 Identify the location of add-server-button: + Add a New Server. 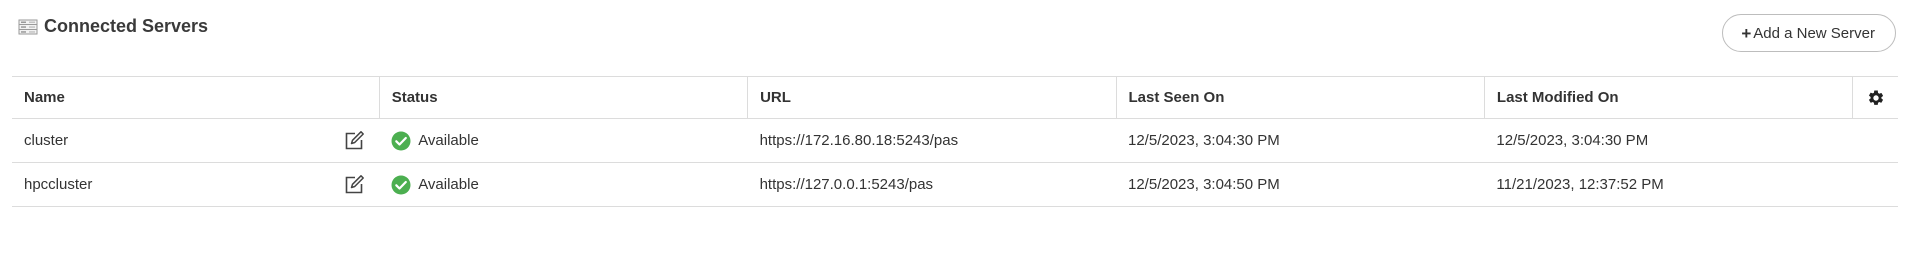
(1809, 33).